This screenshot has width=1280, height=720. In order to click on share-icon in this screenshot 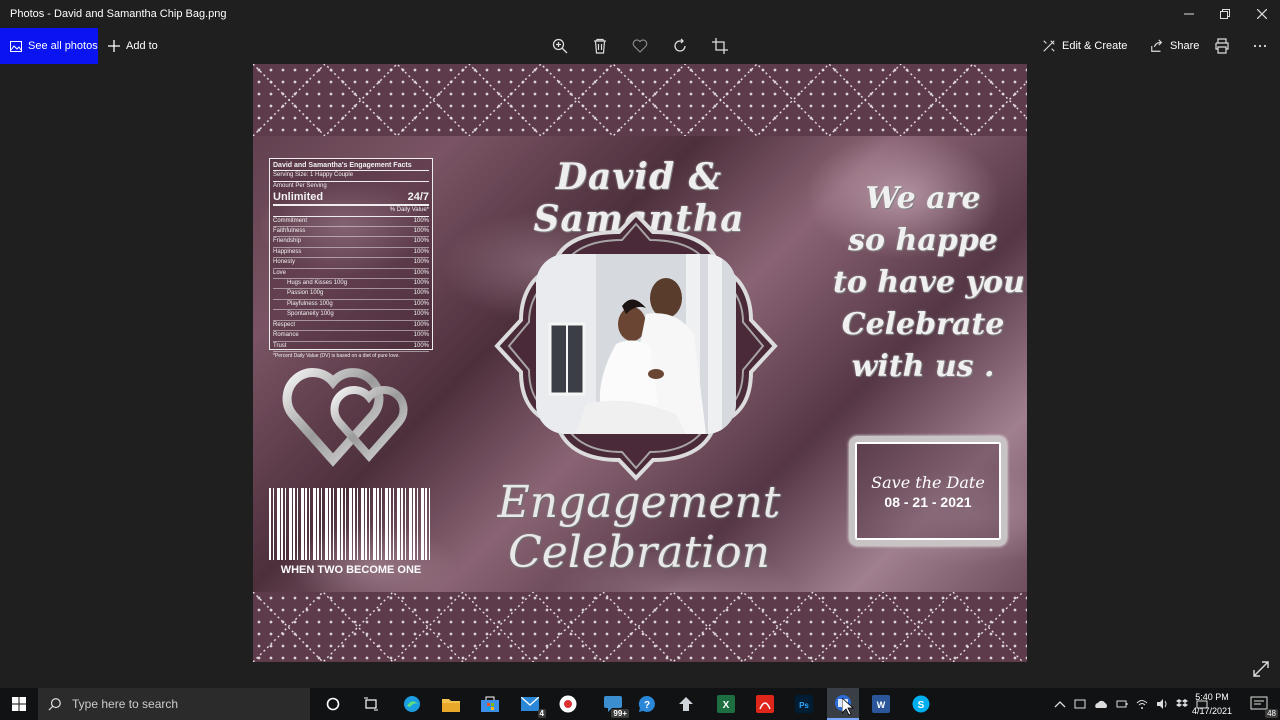, I will do `click(1157, 45)`.